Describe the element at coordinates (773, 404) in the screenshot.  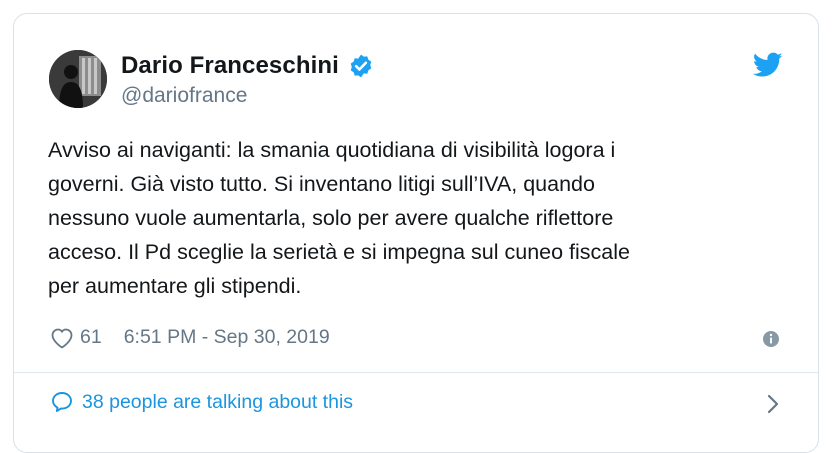
I see `chevron-right-icon` at that location.